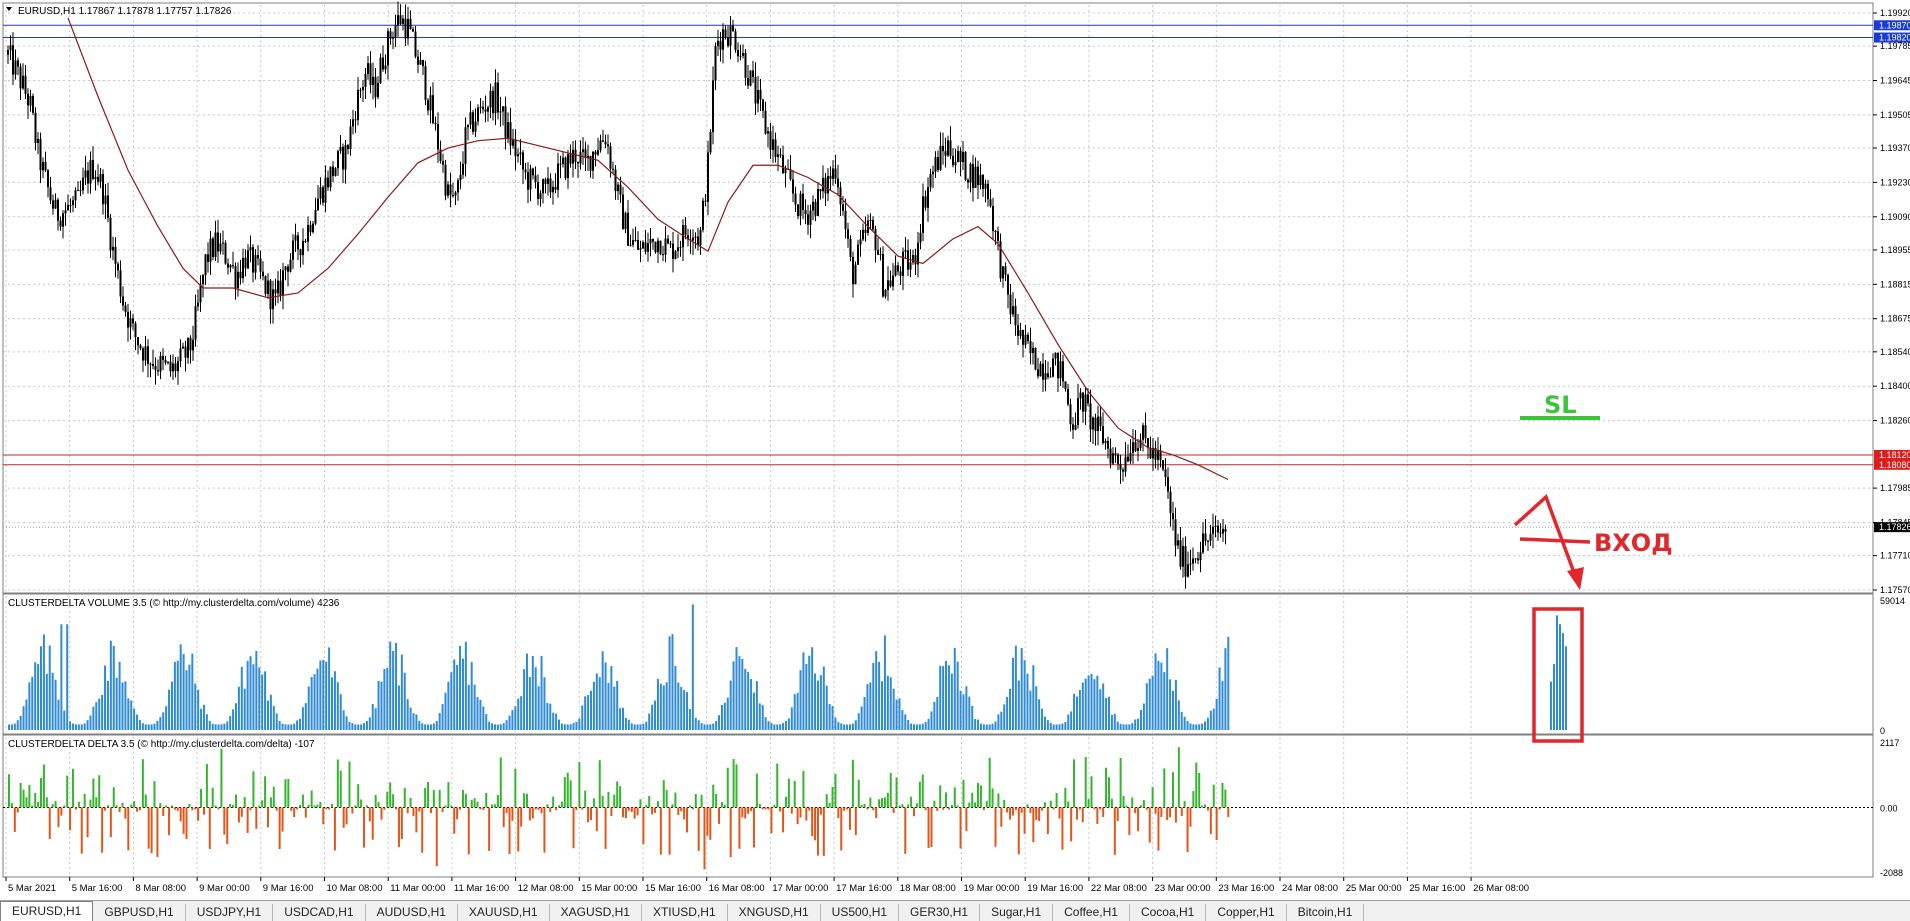 This screenshot has height=921, width=1910. I want to click on chart-tab-bitcoin-h1: Bitcoin,H1, so click(1326, 912).